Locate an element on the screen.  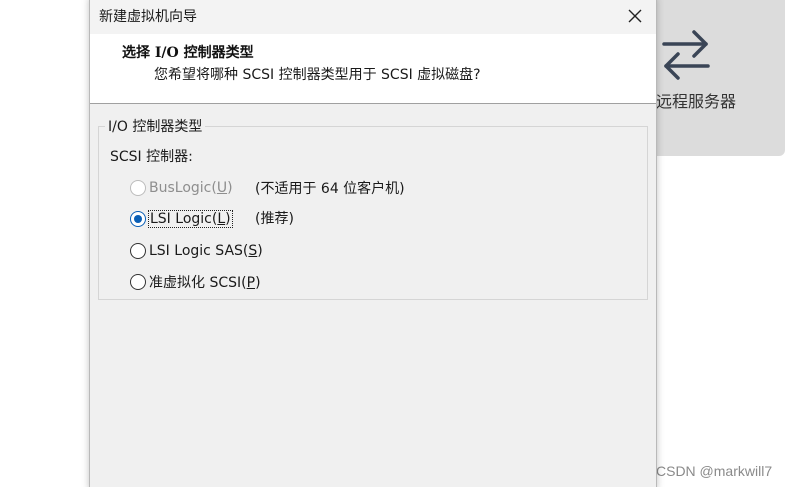
option-lsi-logic-sas: LSI Logic SAS(S) is located at coordinates (196, 251).